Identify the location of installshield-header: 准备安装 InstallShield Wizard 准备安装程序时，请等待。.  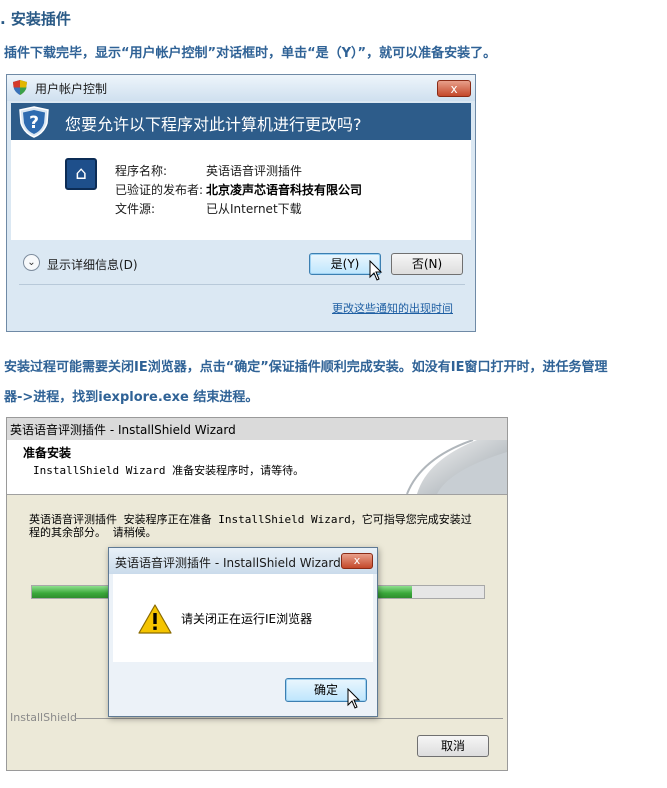
(257, 467).